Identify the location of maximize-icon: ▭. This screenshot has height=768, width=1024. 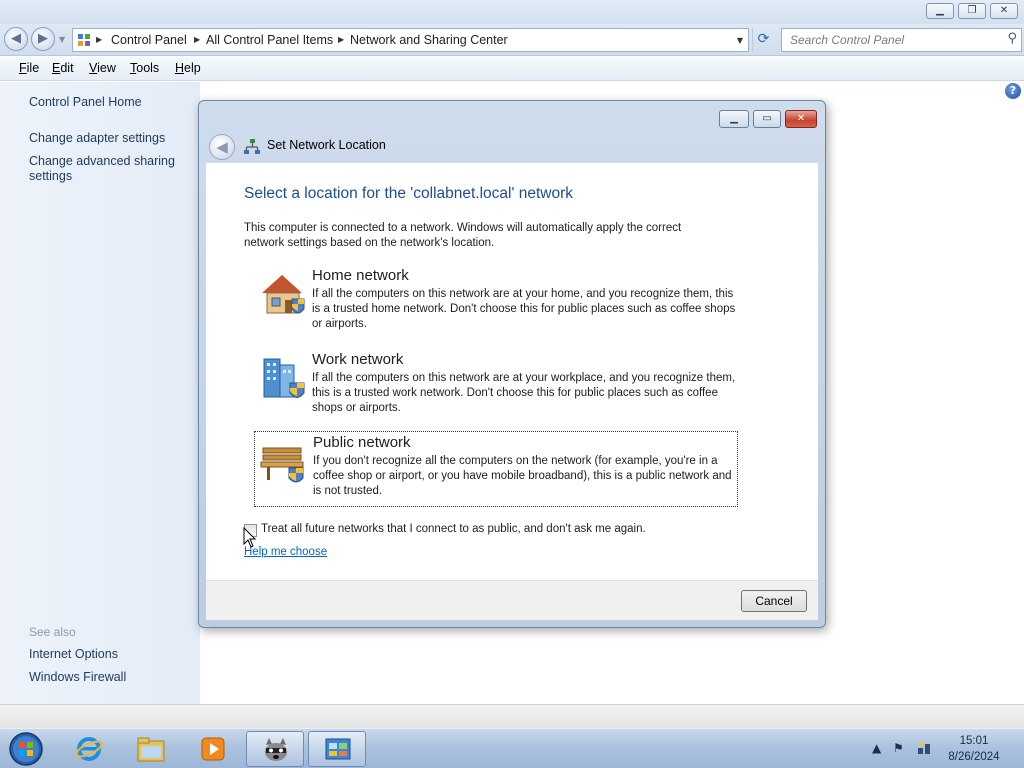
(767, 118).